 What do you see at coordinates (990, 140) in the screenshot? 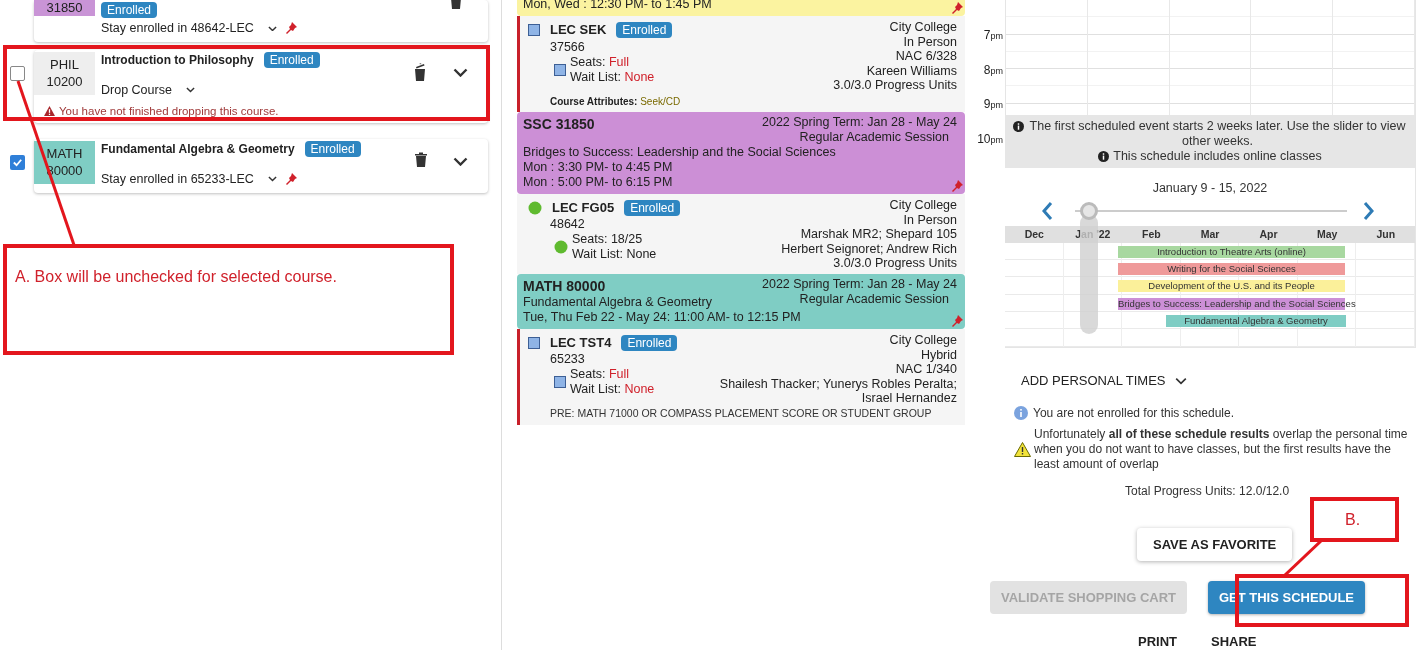
I see `hour-label: 10pm` at bounding box center [990, 140].